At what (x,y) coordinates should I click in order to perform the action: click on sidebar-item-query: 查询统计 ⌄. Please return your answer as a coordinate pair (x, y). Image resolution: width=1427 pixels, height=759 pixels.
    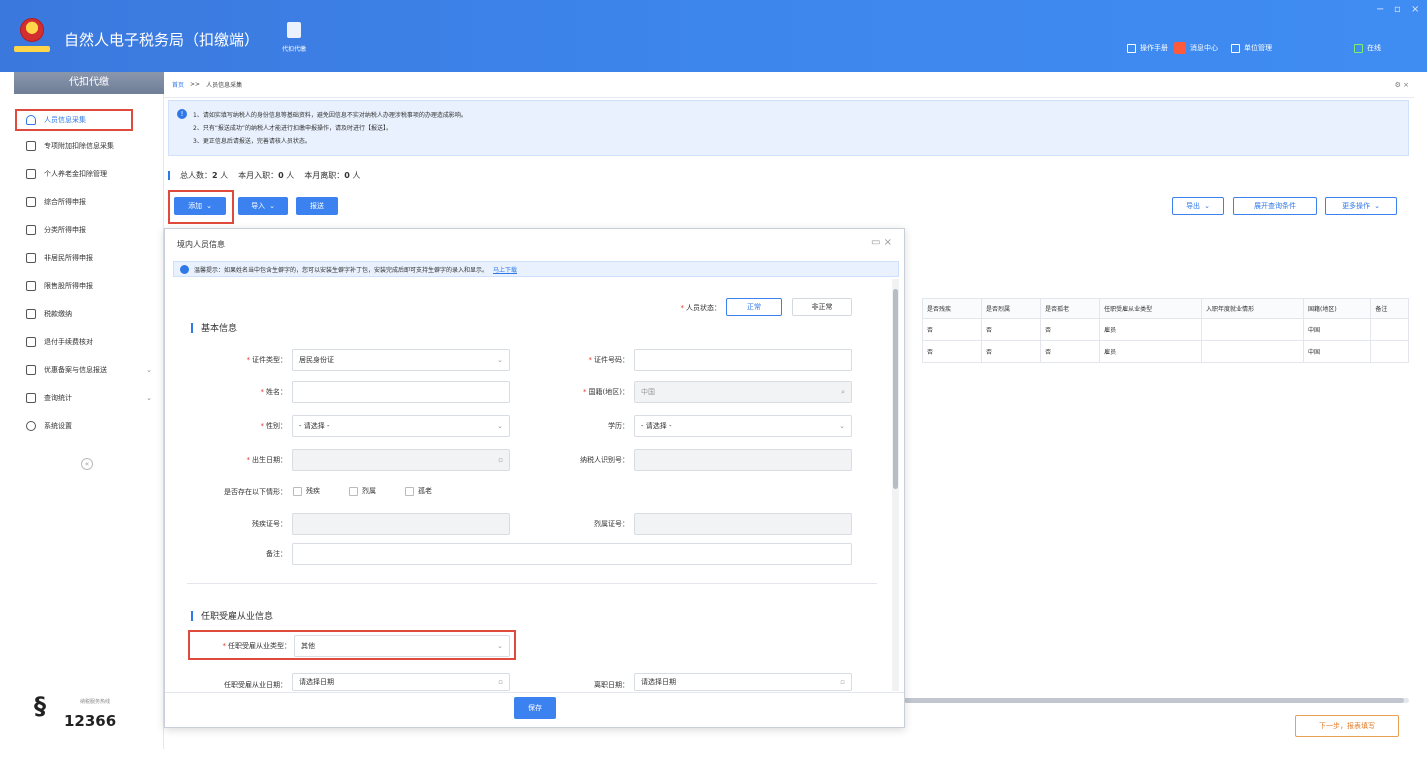
    Looking at the image, I should click on (89, 398).